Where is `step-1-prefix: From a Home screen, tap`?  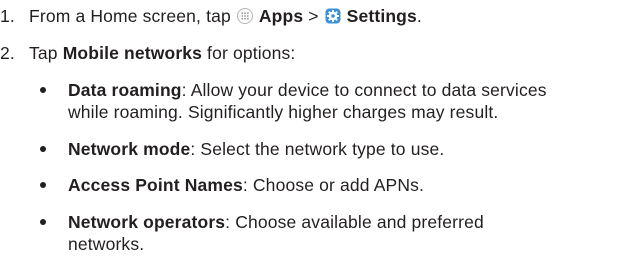 step-1-prefix: From a Home screen, tap is located at coordinates (132, 16).